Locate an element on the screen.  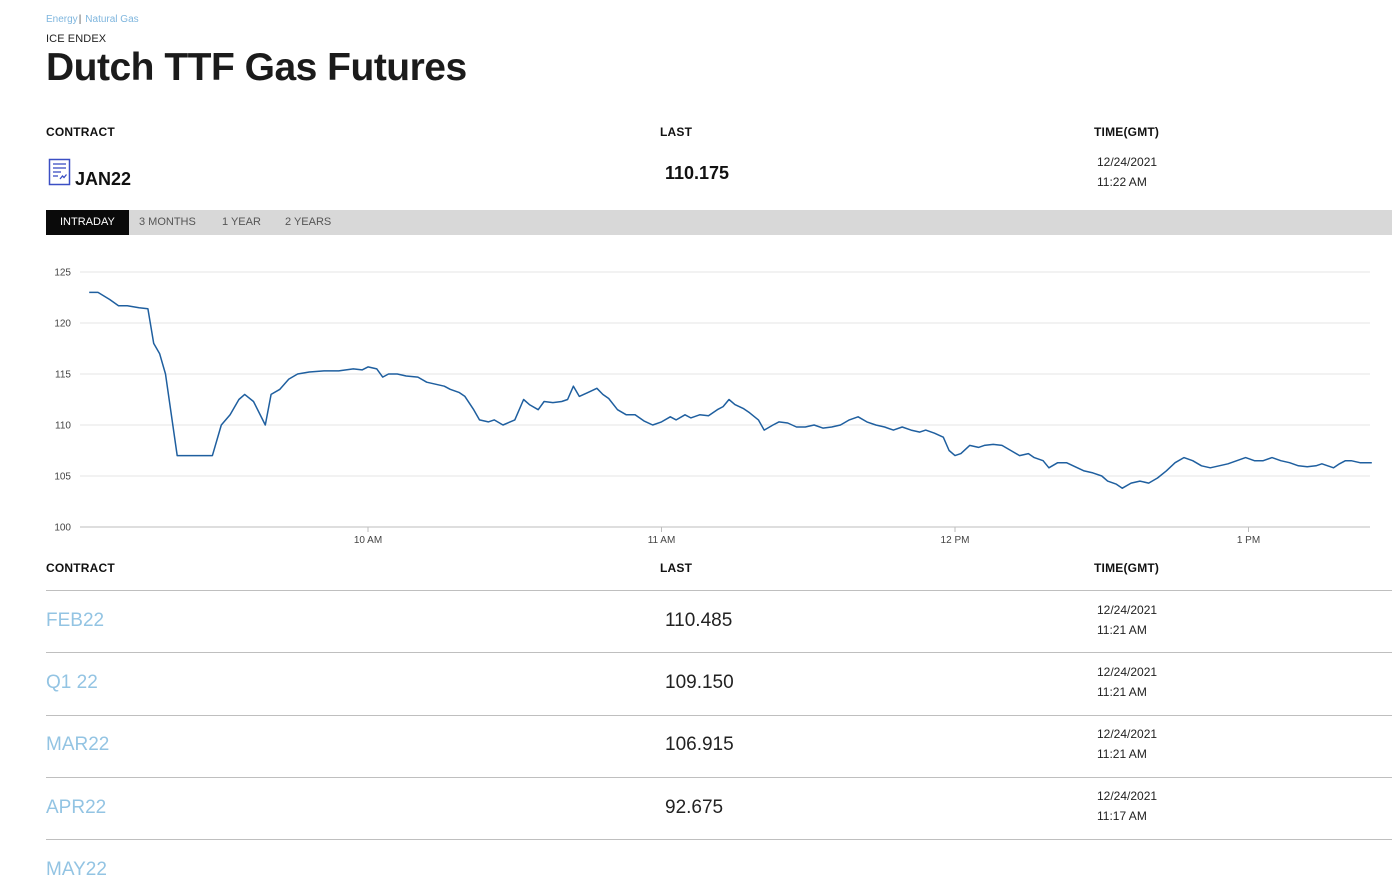
y-tick-label: 115 is located at coordinates (63, 375).